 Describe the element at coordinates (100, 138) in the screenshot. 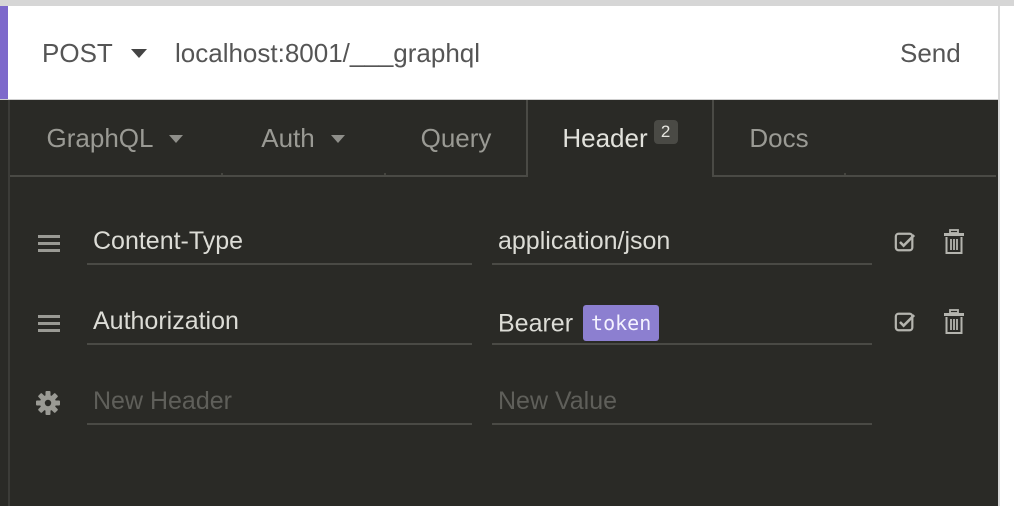

I see `tab-label: GraphQL` at that location.